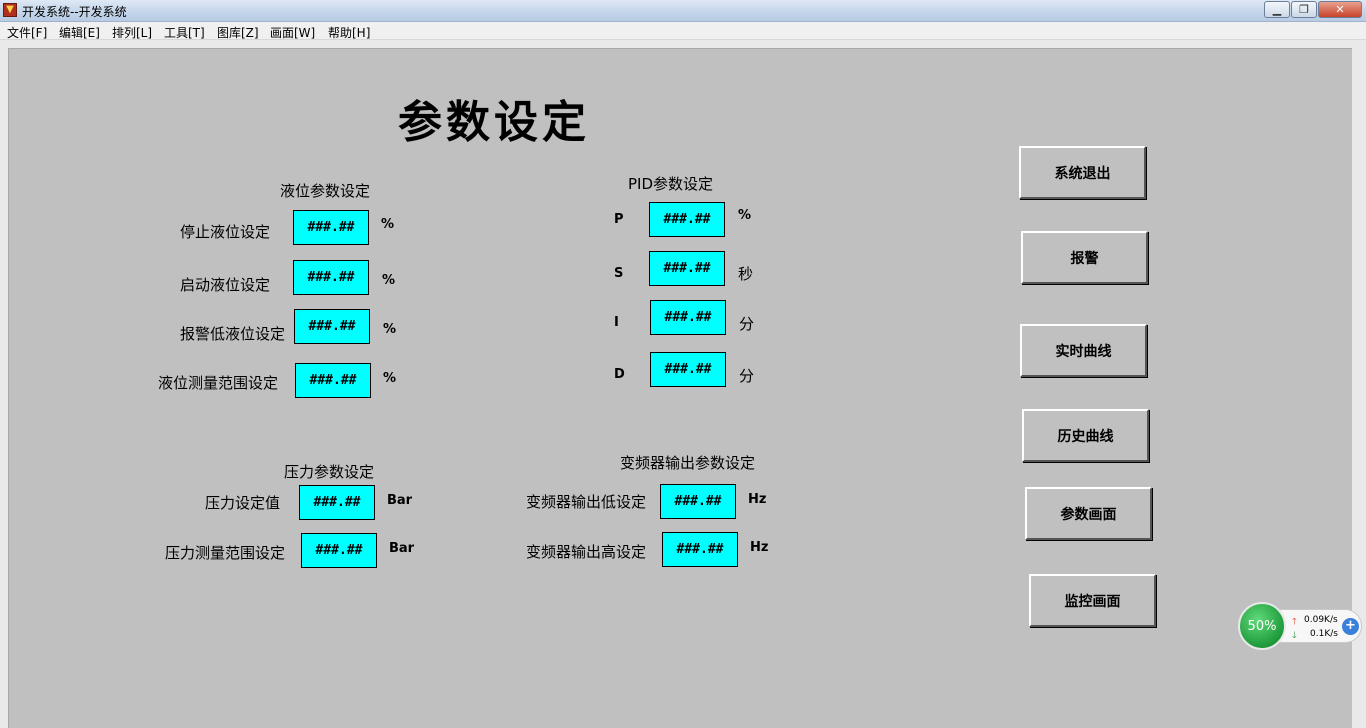 Image resolution: width=1366 pixels, height=728 pixels. Describe the element at coordinates (325, 191) in the screenshot. I see `level-section-title: 液位参数设定` at that location.